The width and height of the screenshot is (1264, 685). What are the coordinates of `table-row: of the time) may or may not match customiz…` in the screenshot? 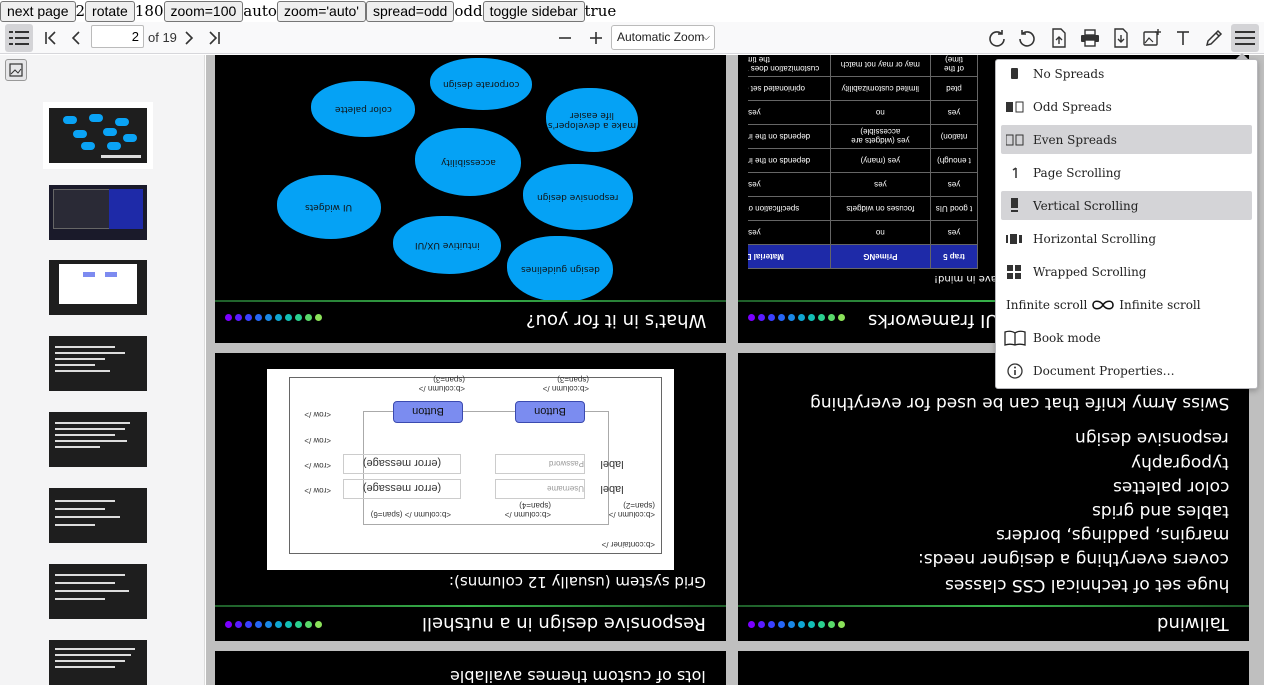 It's located at (863, 66).